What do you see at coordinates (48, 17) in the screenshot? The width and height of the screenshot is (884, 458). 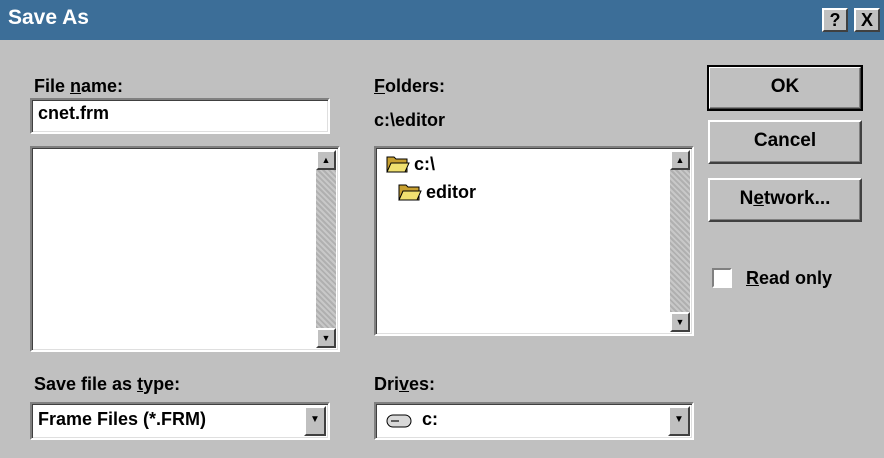 I see `window-title: Save As` at bounding box center [48, 17].